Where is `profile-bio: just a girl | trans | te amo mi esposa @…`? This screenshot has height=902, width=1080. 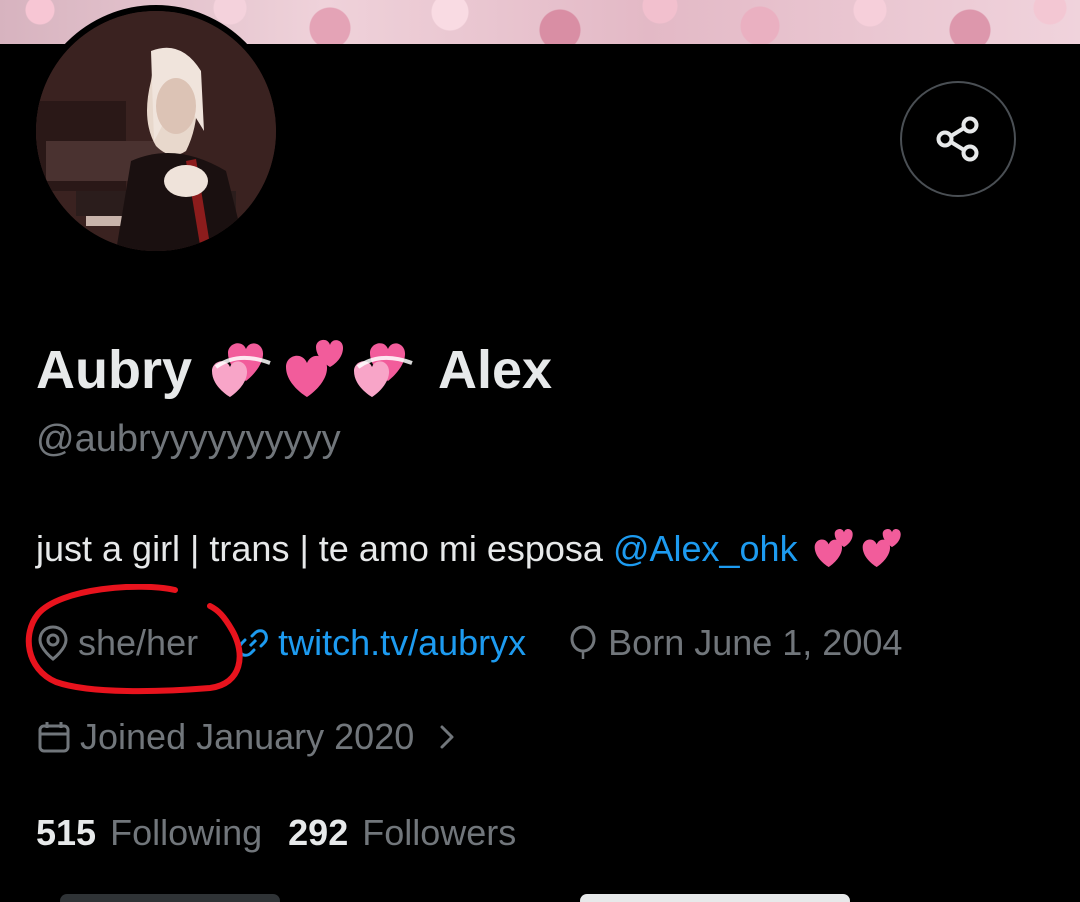 profile-bio: just a girl | trans | te amo mi esposa @… is located at coordinates (471, 549).